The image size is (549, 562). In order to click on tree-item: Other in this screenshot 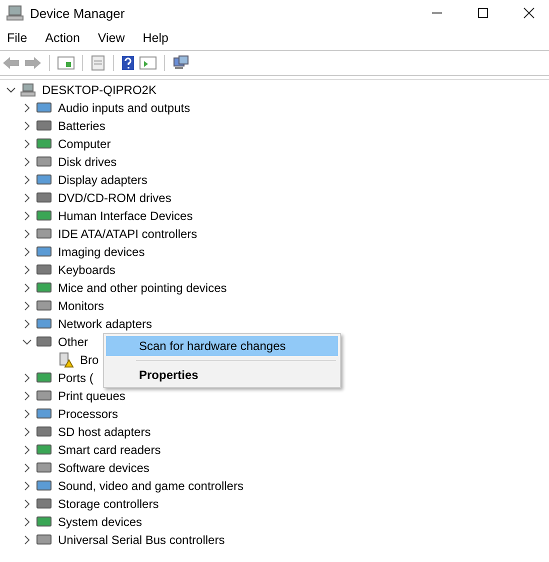, I will do `click(73, 342)`.